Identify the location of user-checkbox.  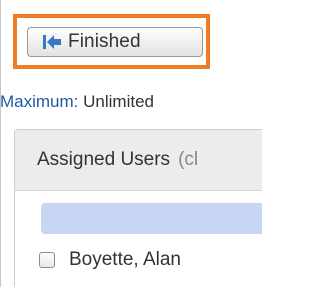
(47, 260).